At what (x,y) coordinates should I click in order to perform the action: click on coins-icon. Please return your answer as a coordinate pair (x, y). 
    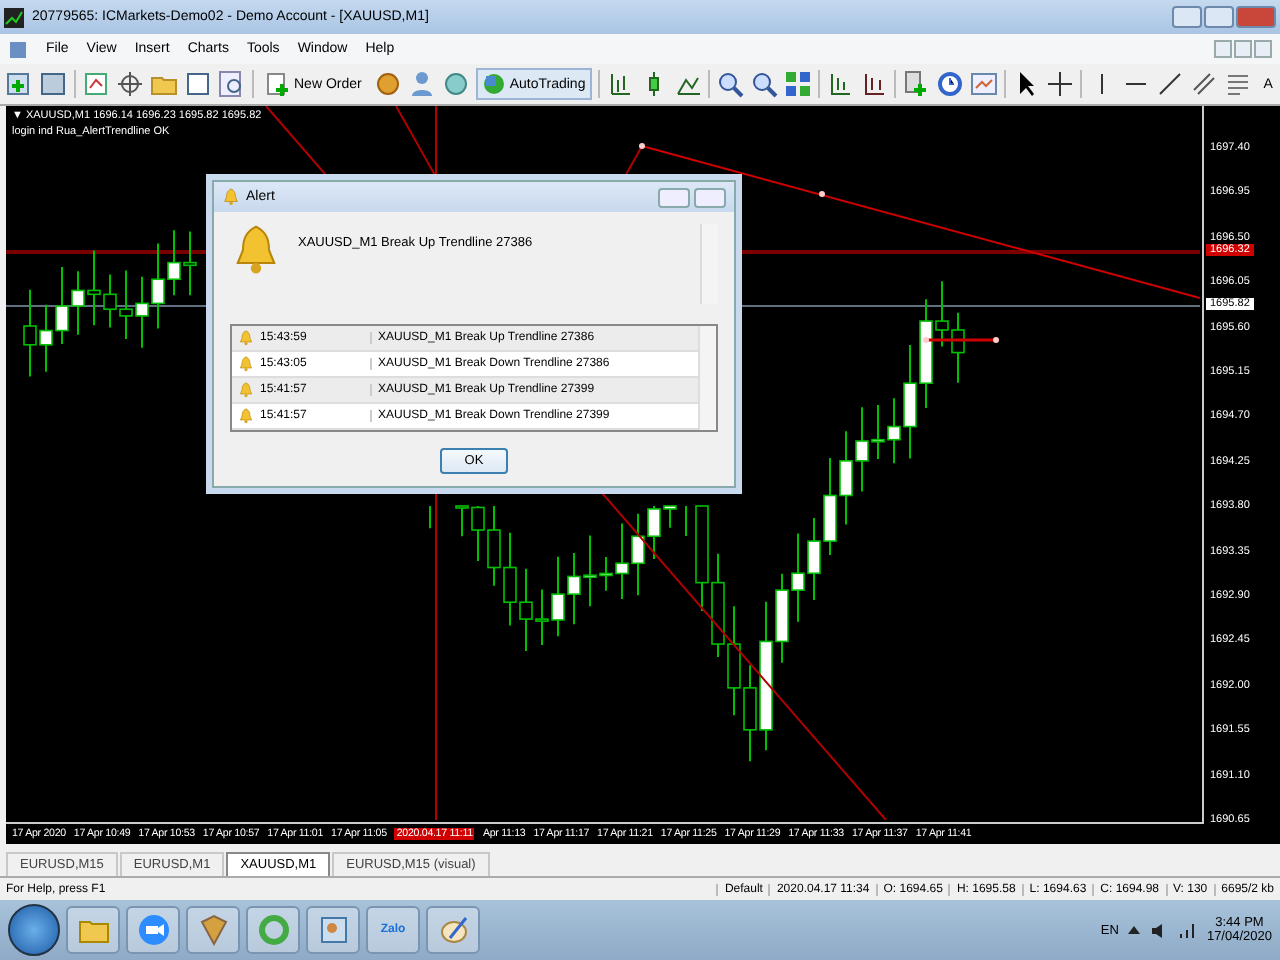
    Looking at the image, I should click on (387, 84).